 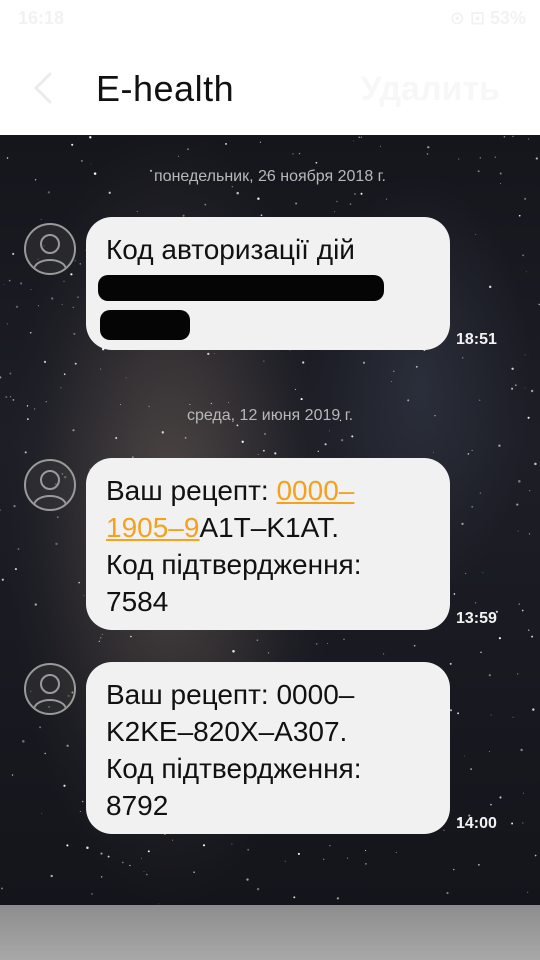 What do you see at coordinates (270, 19) in the screenshot?
I see `status-bar: 16:18 ⊙ ⊡ 53%` at bounding box center [270, 19].